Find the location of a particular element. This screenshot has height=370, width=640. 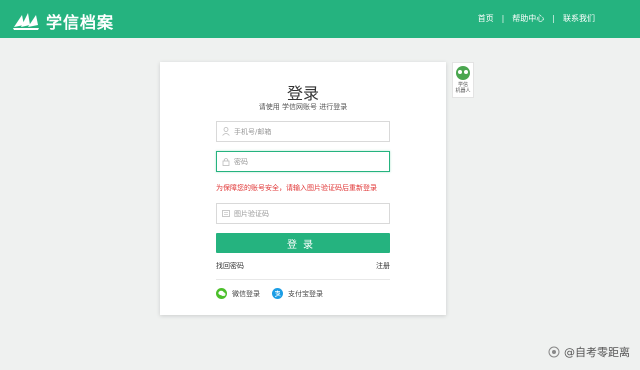

captcha-input: 图片验证码 is located at coordinates (303, 213).